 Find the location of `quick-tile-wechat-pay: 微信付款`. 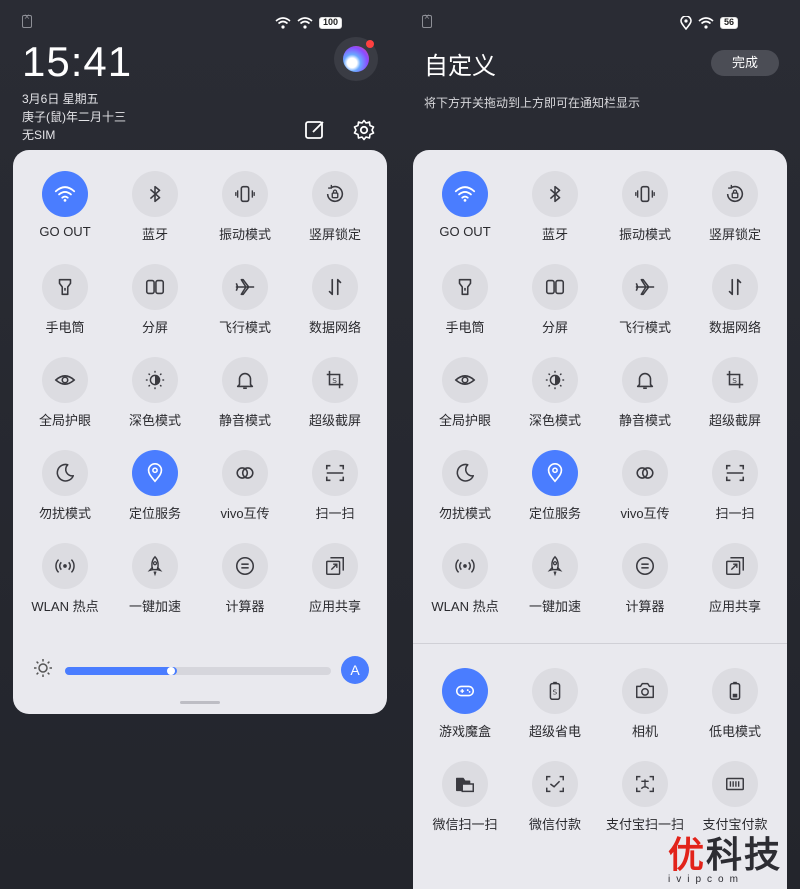

quick-tile-wechat-pay: 微信付款 is located at coordinates (555, 786).